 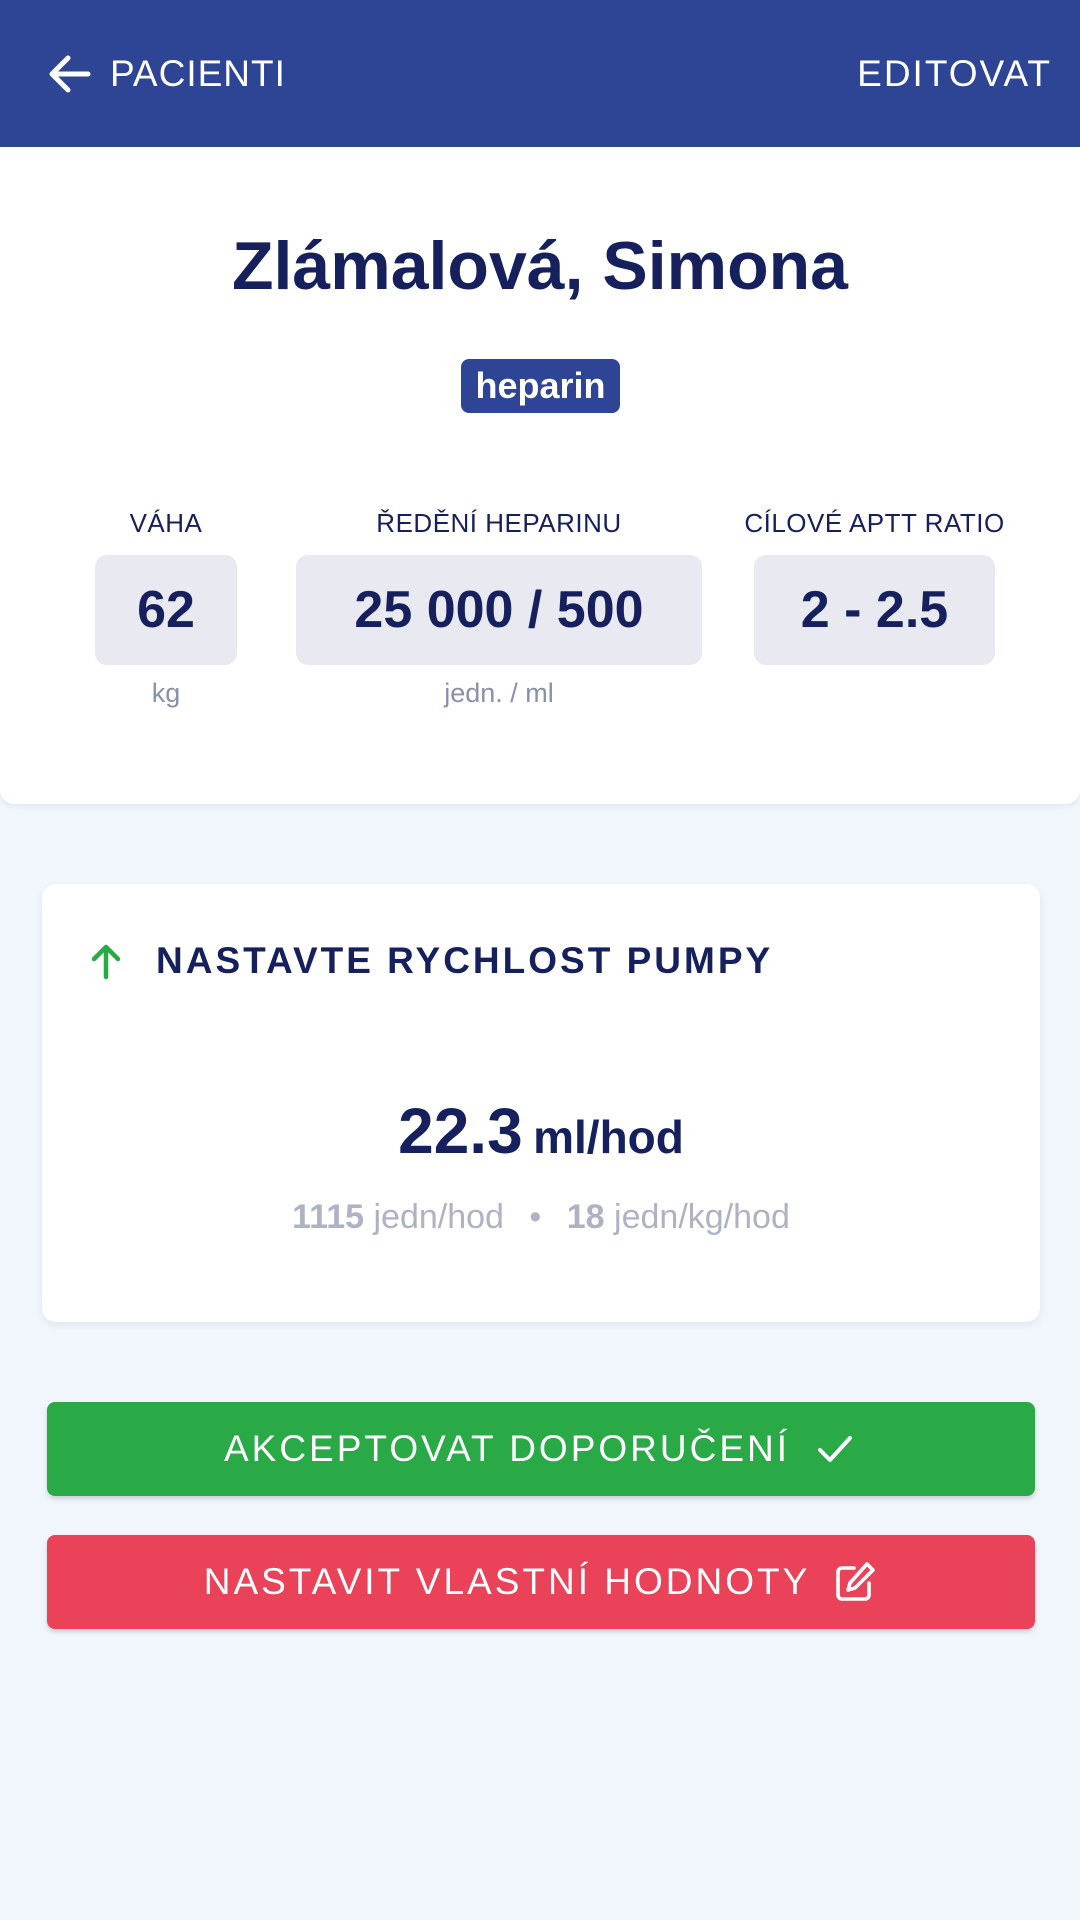 What do you see at coordinates (608, 1137) in the screenshot?
I see `pump-rate-unit: ml/hod` at bounding box center [608, 1137].